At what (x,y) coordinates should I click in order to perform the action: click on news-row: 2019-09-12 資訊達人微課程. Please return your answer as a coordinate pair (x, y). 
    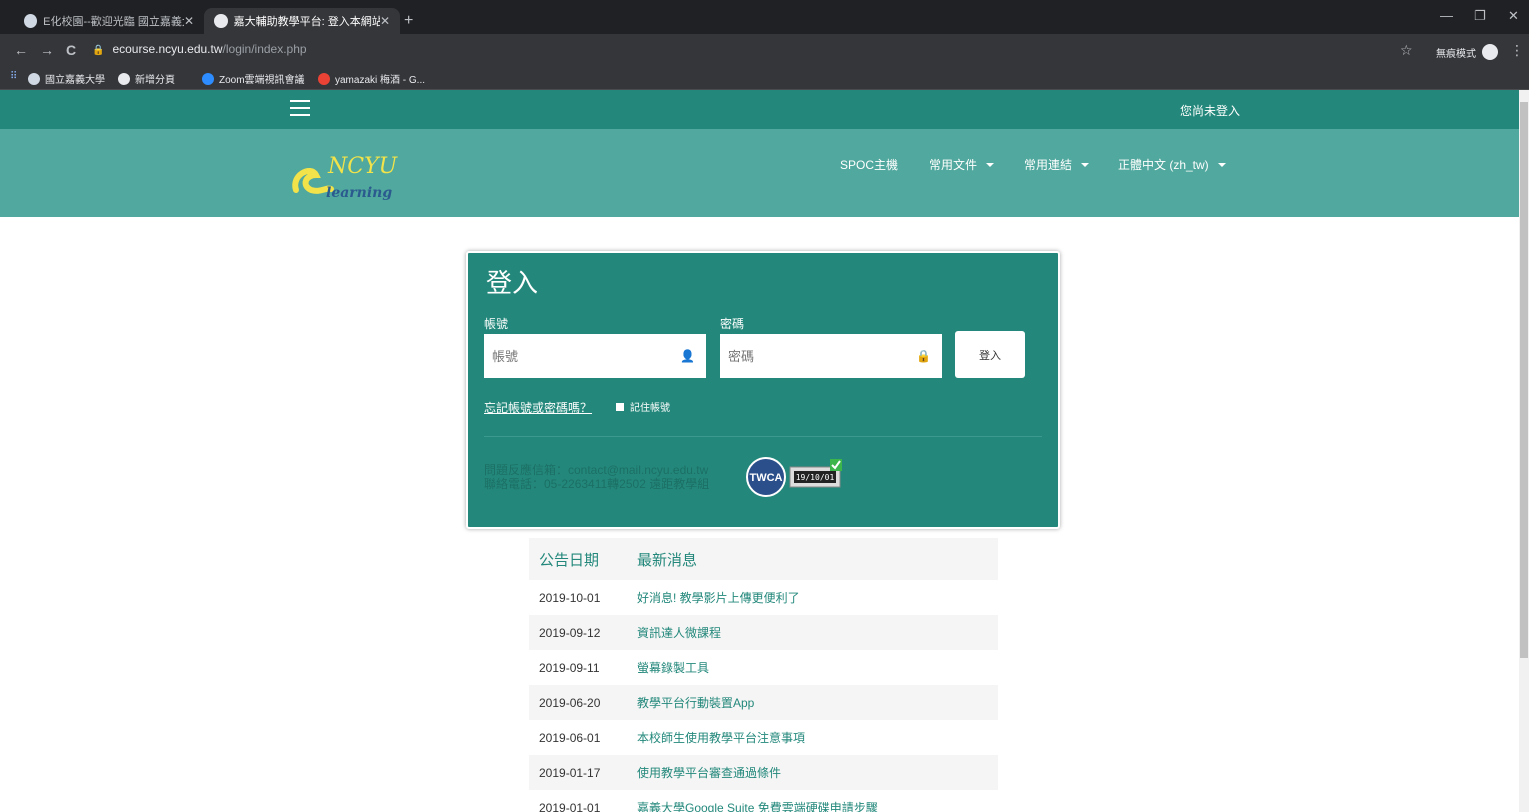
    Looking at the image, I should click on (763, 632).